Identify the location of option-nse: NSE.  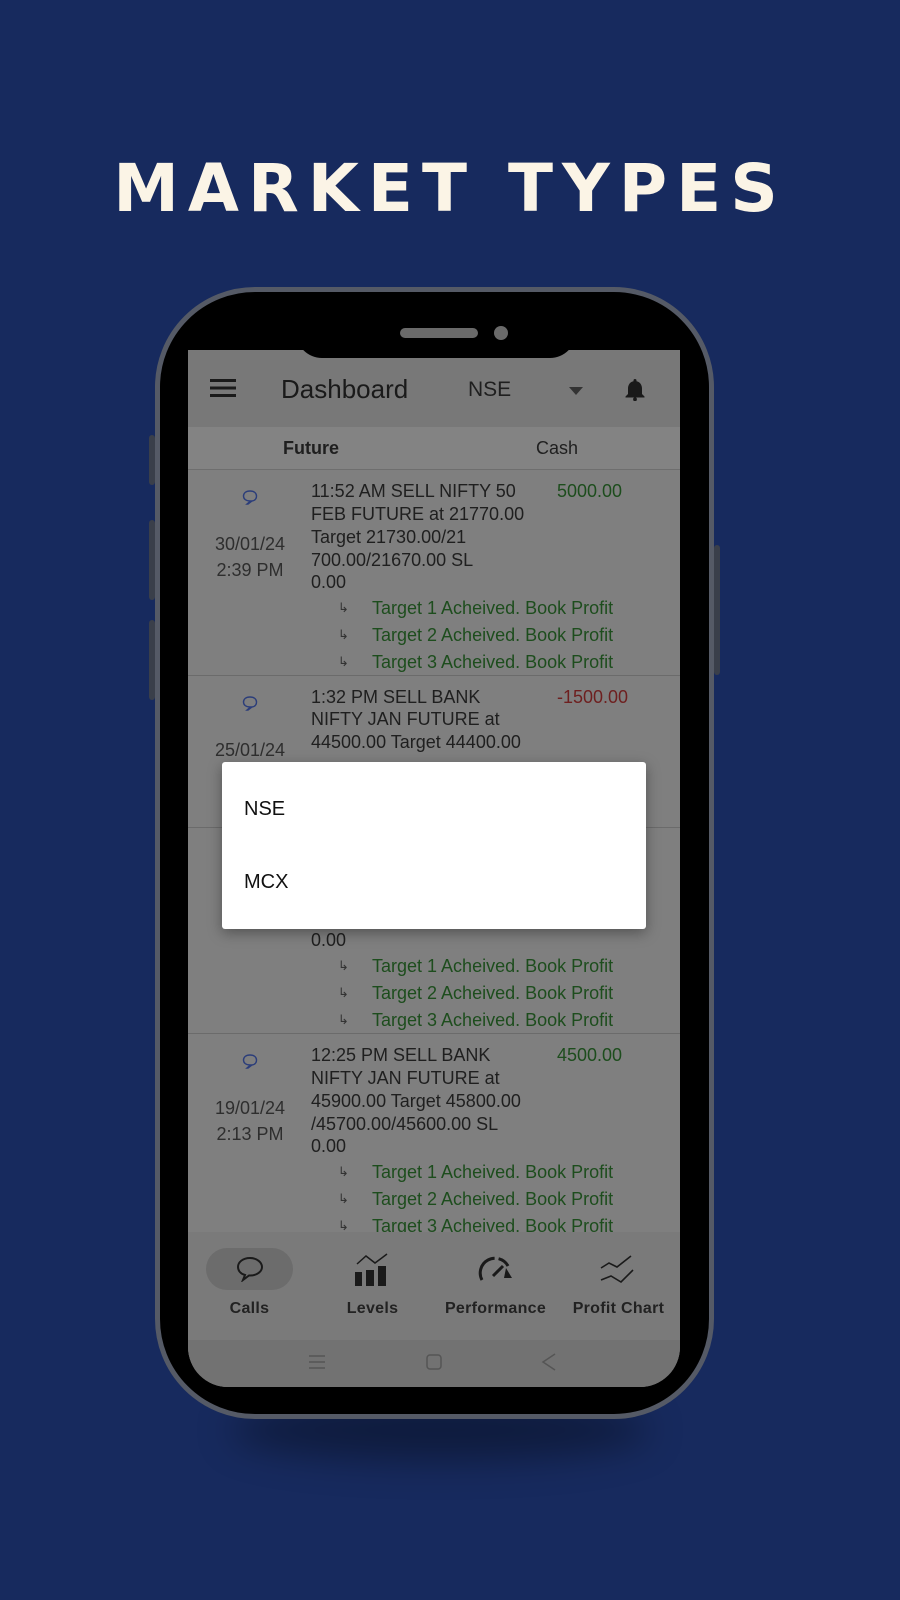
(264, 809).